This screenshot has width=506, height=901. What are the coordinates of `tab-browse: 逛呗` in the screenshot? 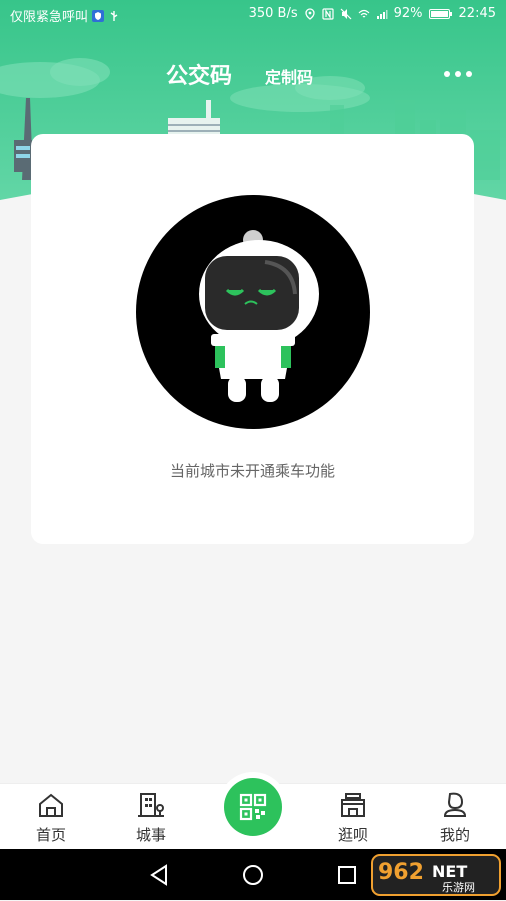 It's located at (353, 818).